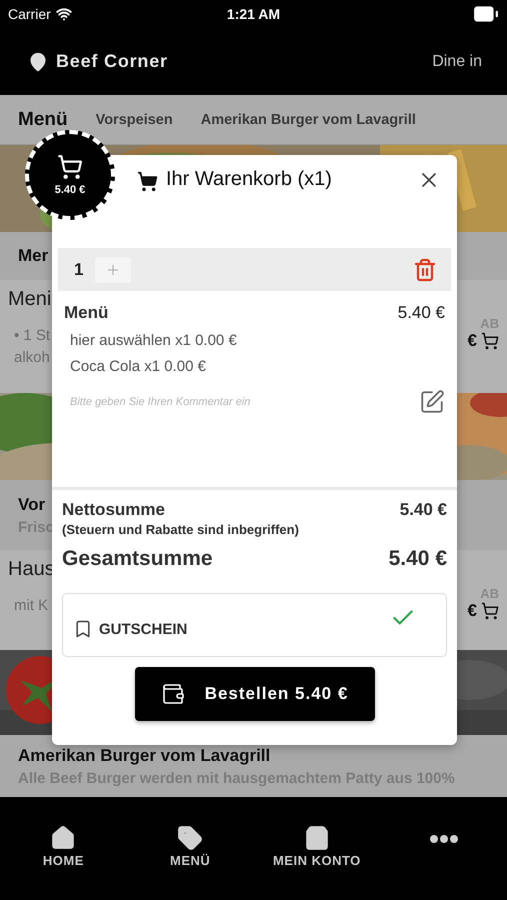  I want to click on dine-mode: Dine in, so click(457, 61).